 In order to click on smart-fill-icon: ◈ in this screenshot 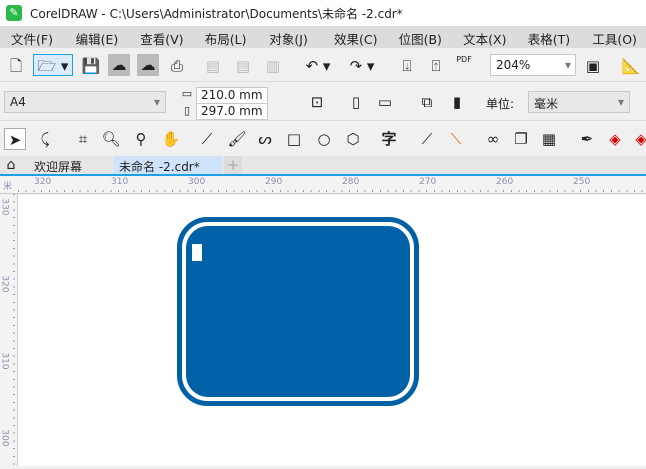, I will do `click(638, 139)`.